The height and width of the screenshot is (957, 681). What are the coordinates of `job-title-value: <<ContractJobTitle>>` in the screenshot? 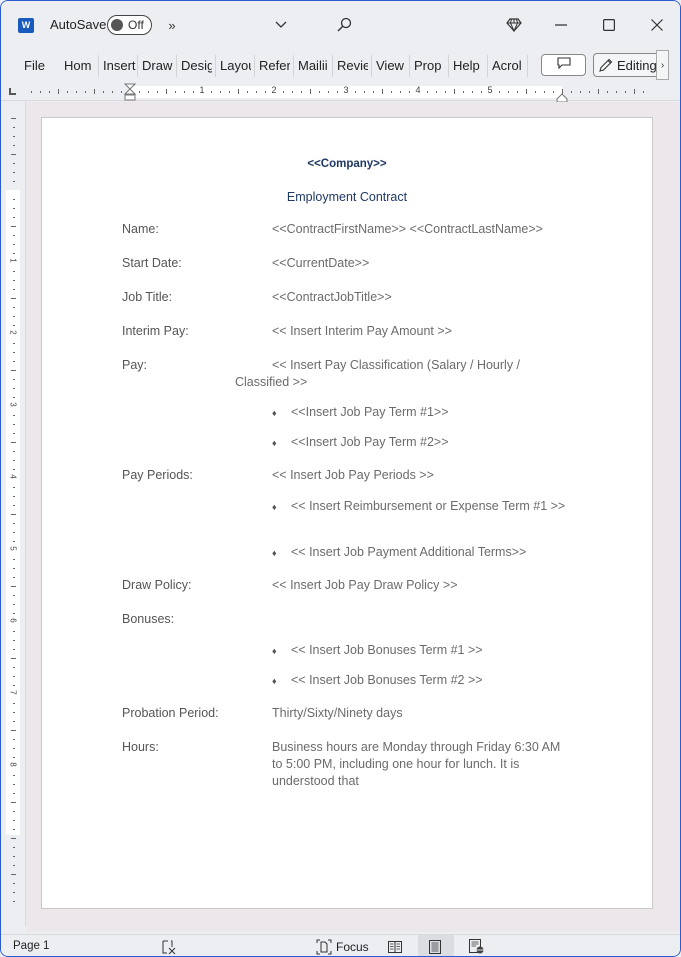 It's located at (332, 297).